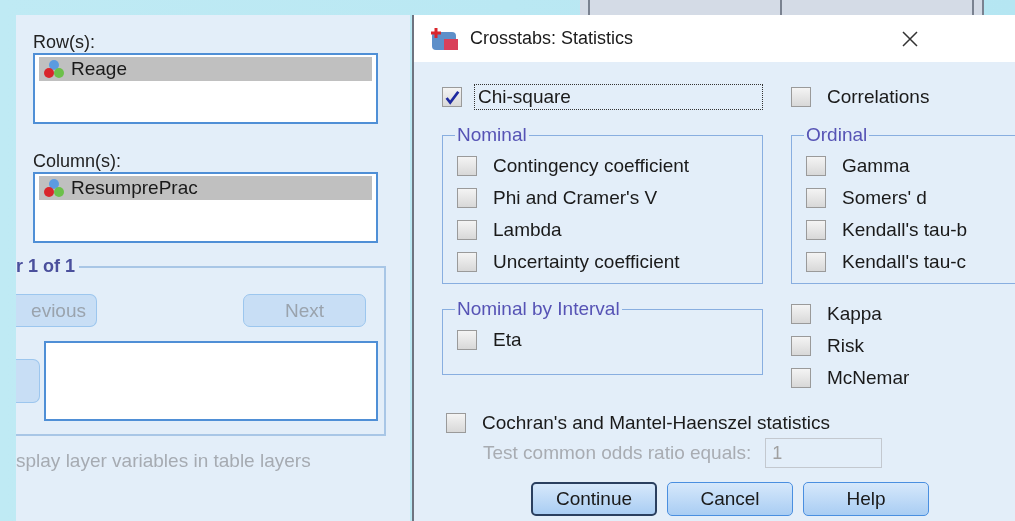 The image size is (1015, 521). What do you see at coordinates (904, 262) in the screenshot?
I see `checkbox-label: Kendall's tau-c` at bounding box center [904, 262].